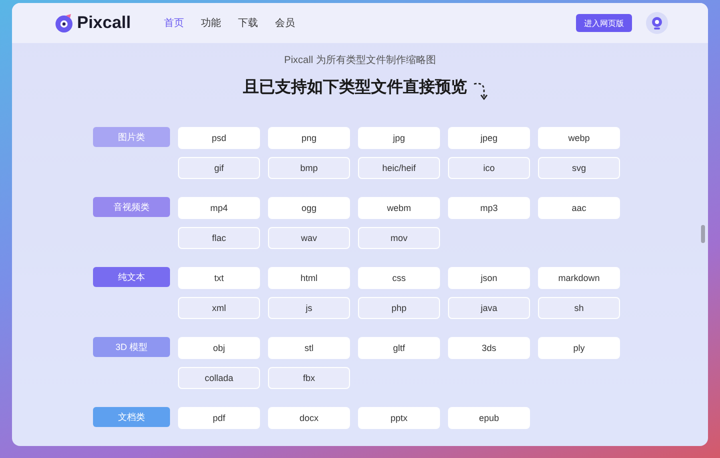 This screenshot has height=458, width=720. What do you see at coordinates (219, 378) in the screenshot?
I see `format-chip: collada` at bounding box center [219, 378].